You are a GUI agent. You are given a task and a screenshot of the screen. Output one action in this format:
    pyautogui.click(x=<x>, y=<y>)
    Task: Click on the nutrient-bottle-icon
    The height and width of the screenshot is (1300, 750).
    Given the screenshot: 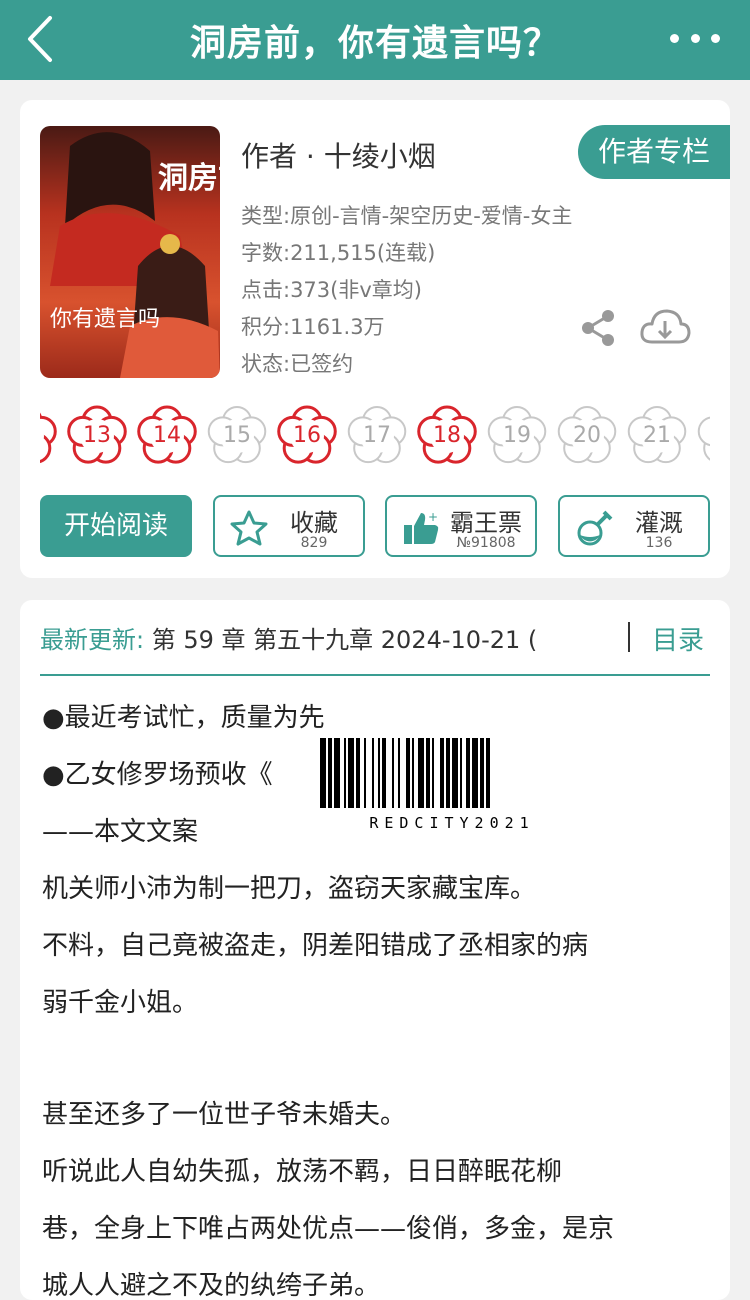 What is the action you would take?
    pyautogui.click(x=595, y=528)
    